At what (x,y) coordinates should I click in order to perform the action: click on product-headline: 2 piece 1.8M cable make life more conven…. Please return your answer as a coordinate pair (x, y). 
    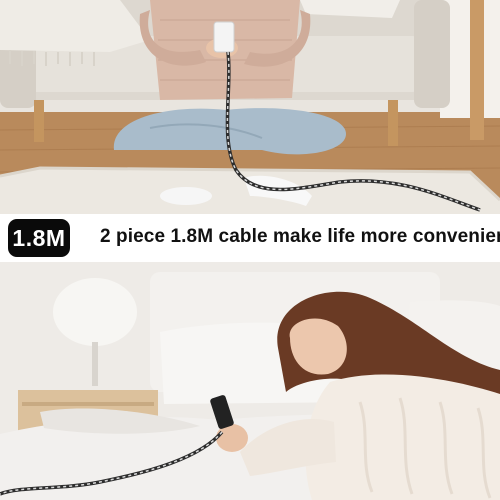
    Looking at the image, I should click on (300, 236).